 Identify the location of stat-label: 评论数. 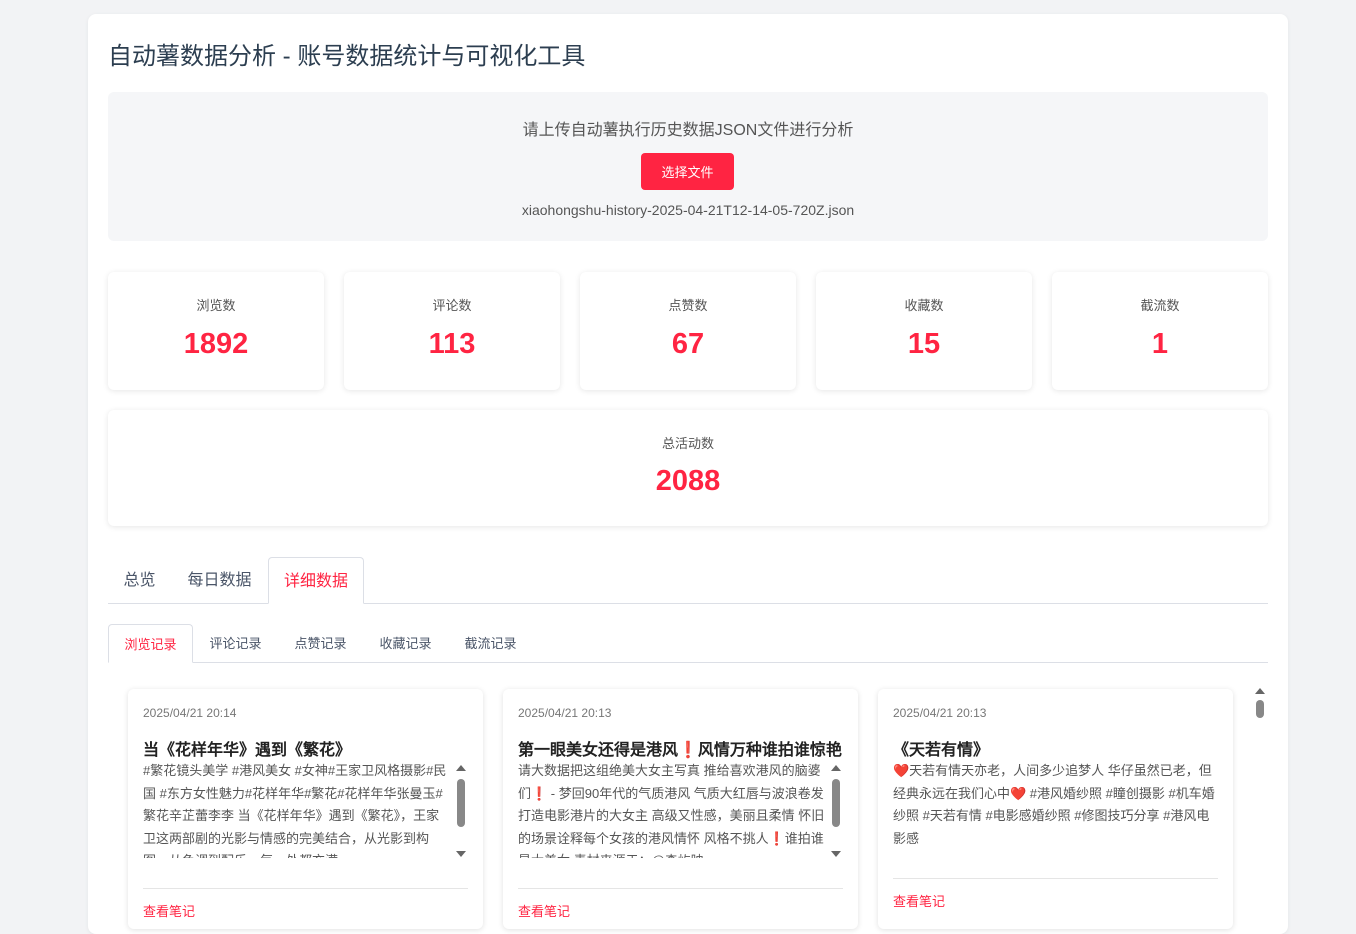
(452, 305).